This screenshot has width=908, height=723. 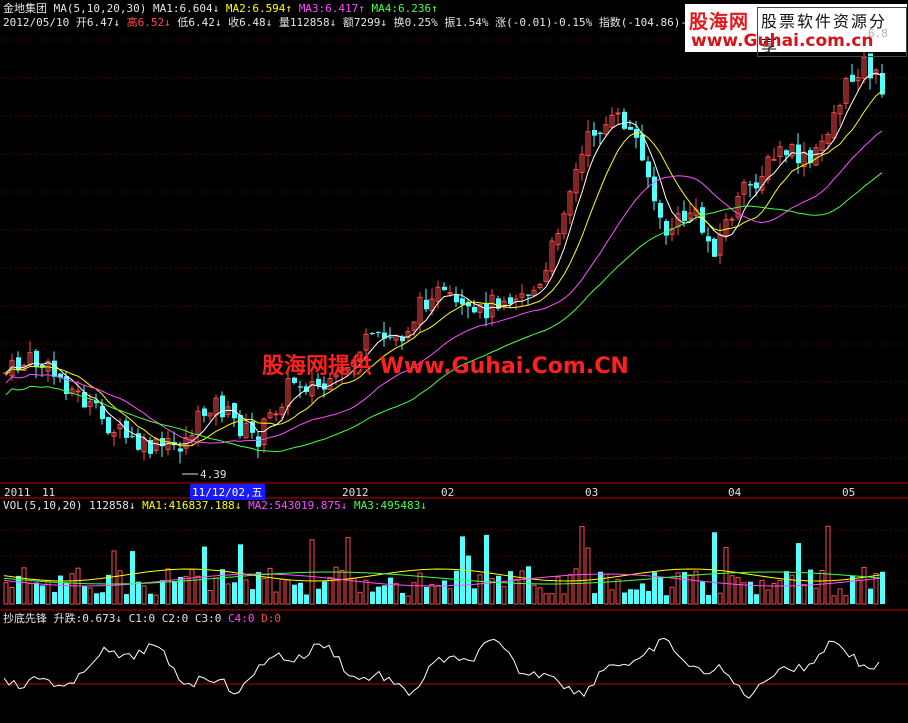 I want to click on indicator-c3: C3:0, so click(x=208, y=618).